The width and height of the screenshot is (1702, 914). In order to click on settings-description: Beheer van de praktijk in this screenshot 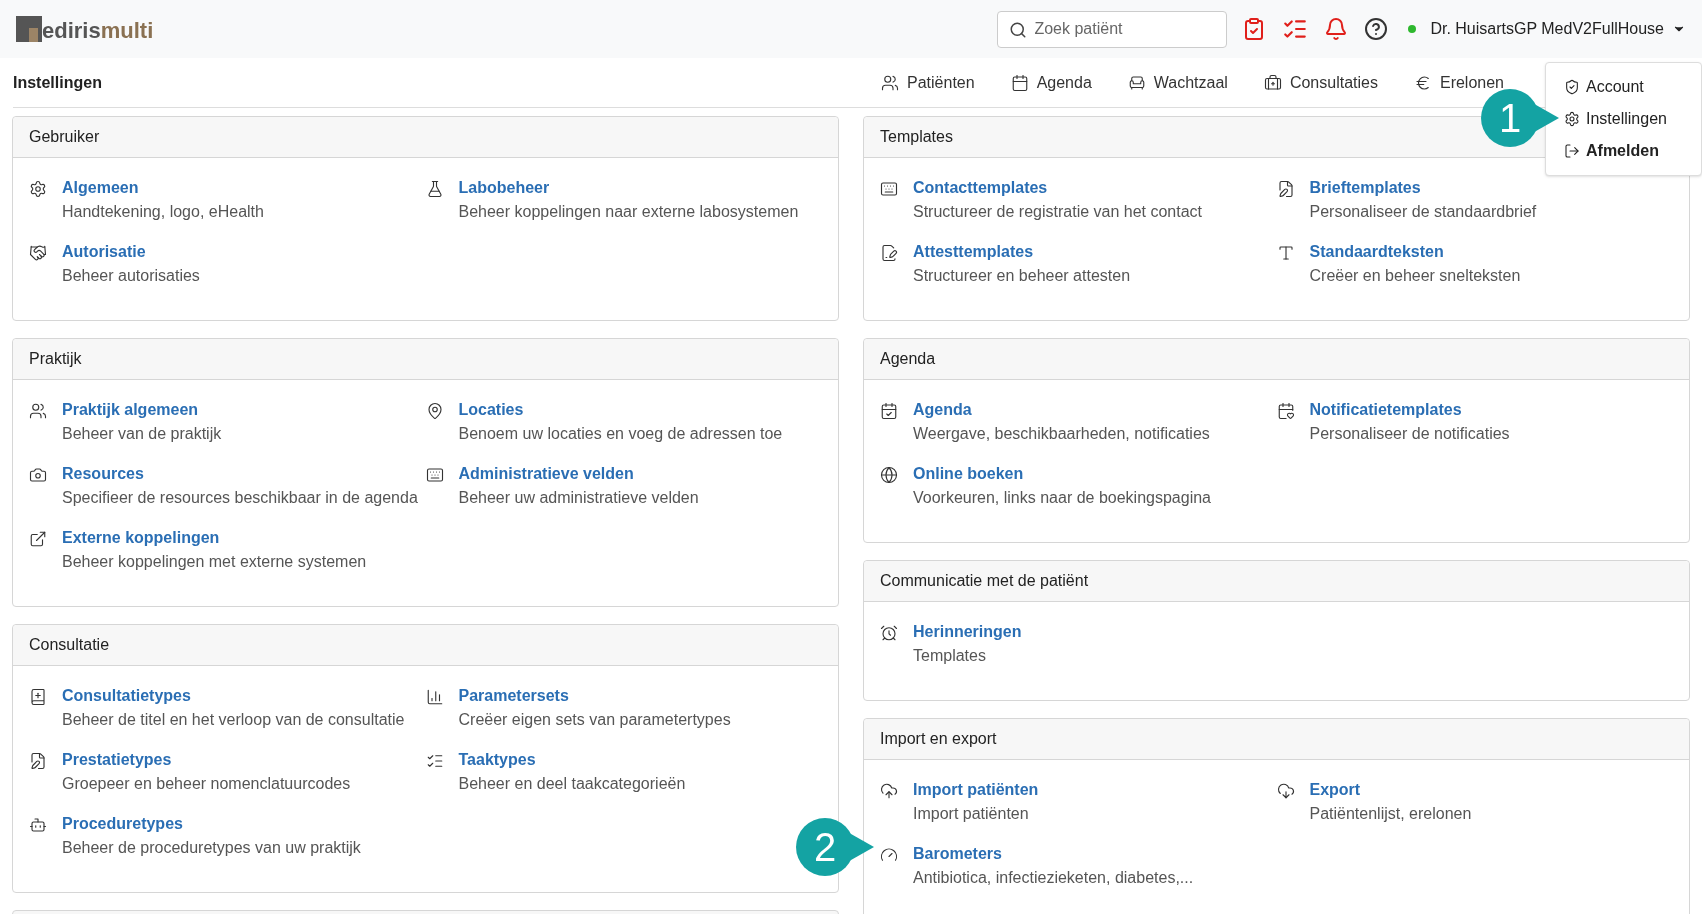, I will do `click(142, 434)`.